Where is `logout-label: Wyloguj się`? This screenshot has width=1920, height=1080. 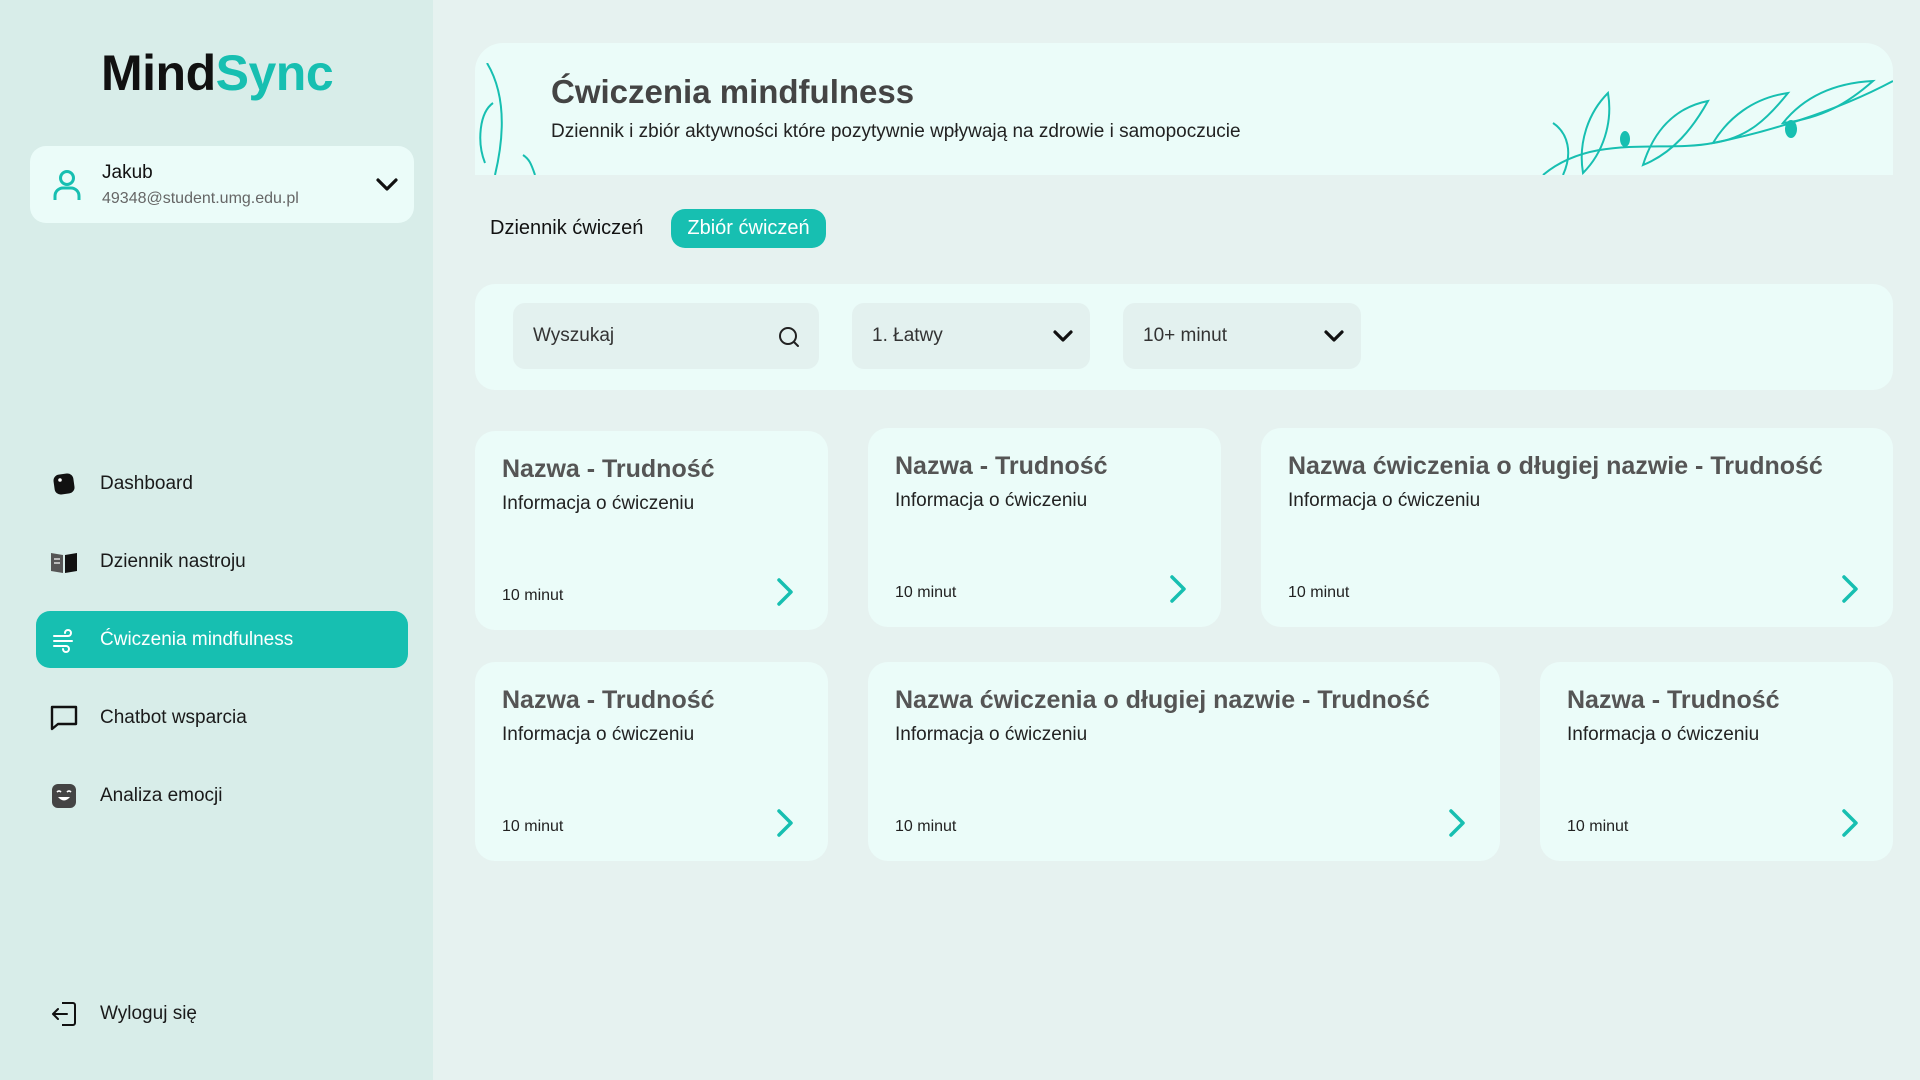 logout-label: Wyloguj się is located at coordinates (148, 1013).